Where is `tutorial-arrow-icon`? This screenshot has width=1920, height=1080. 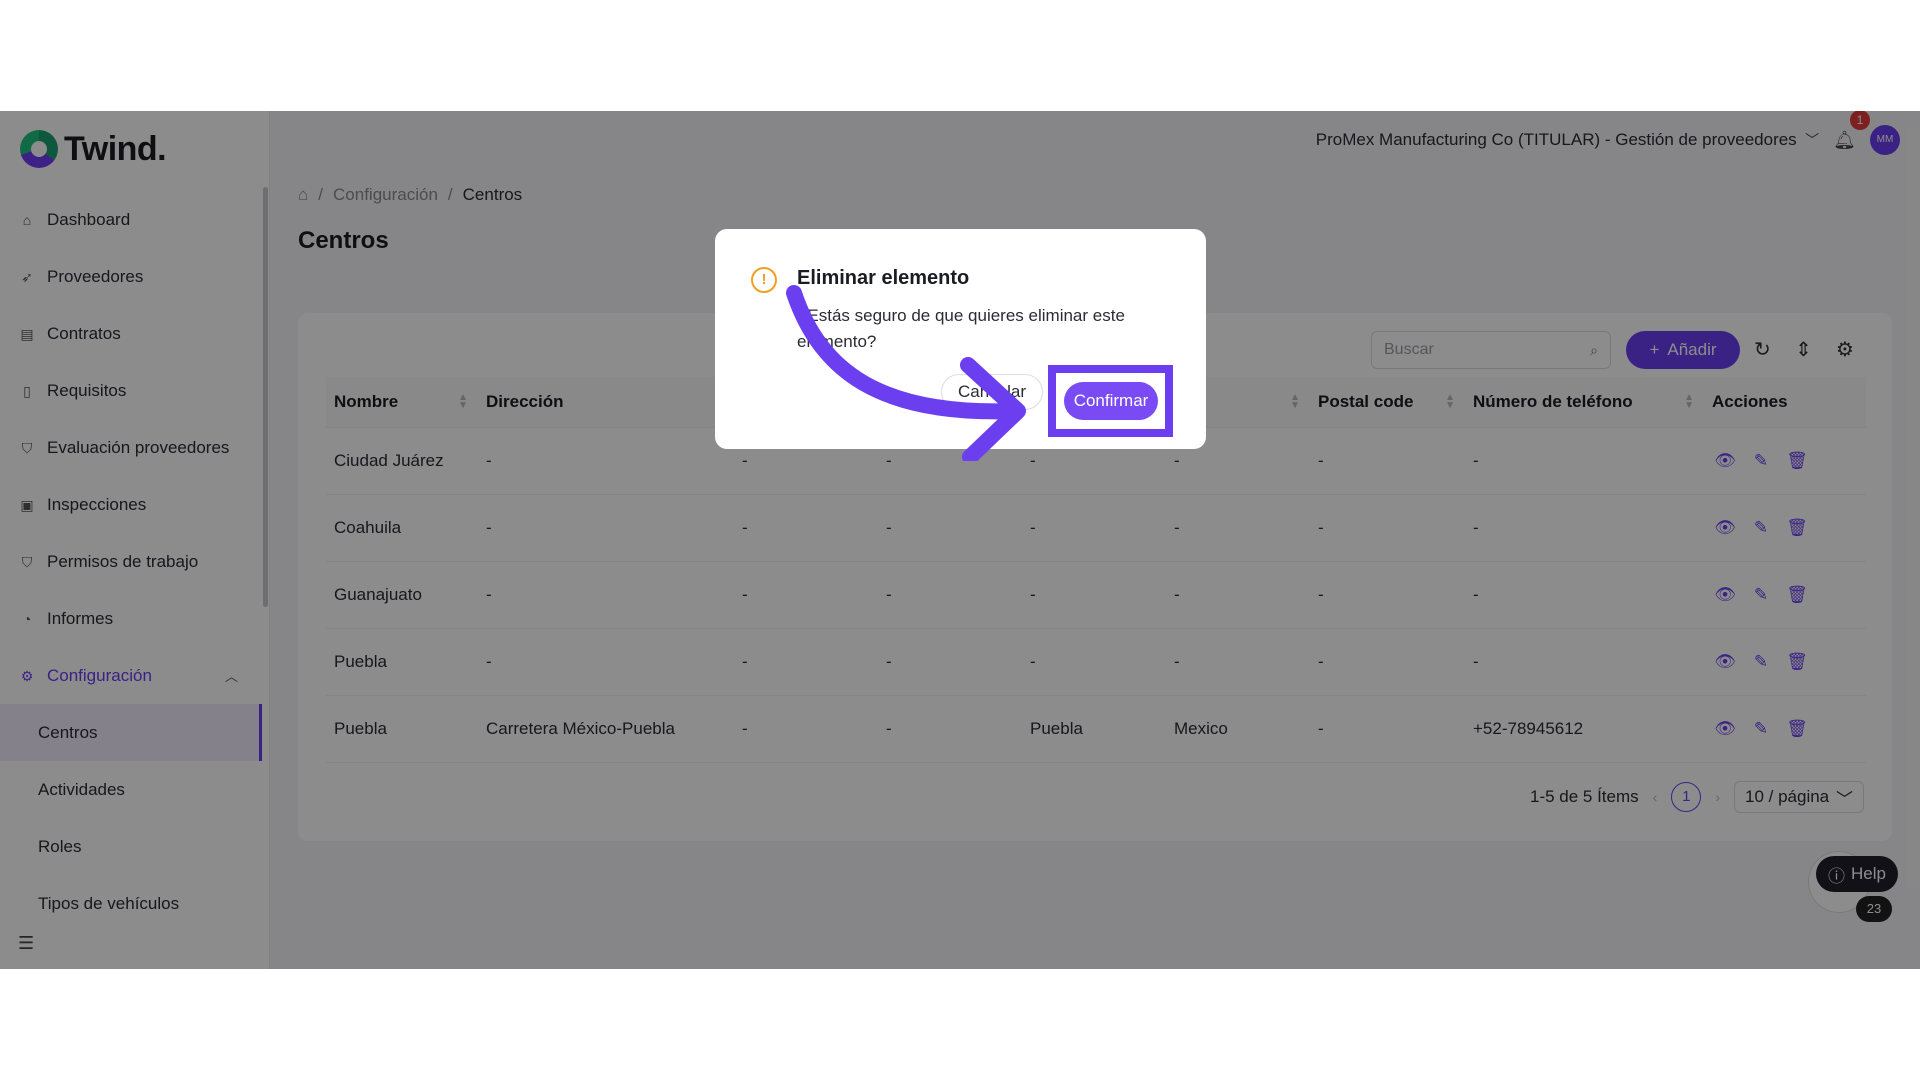
tutorial-arrow-icon is located at coordinates (906, 373).